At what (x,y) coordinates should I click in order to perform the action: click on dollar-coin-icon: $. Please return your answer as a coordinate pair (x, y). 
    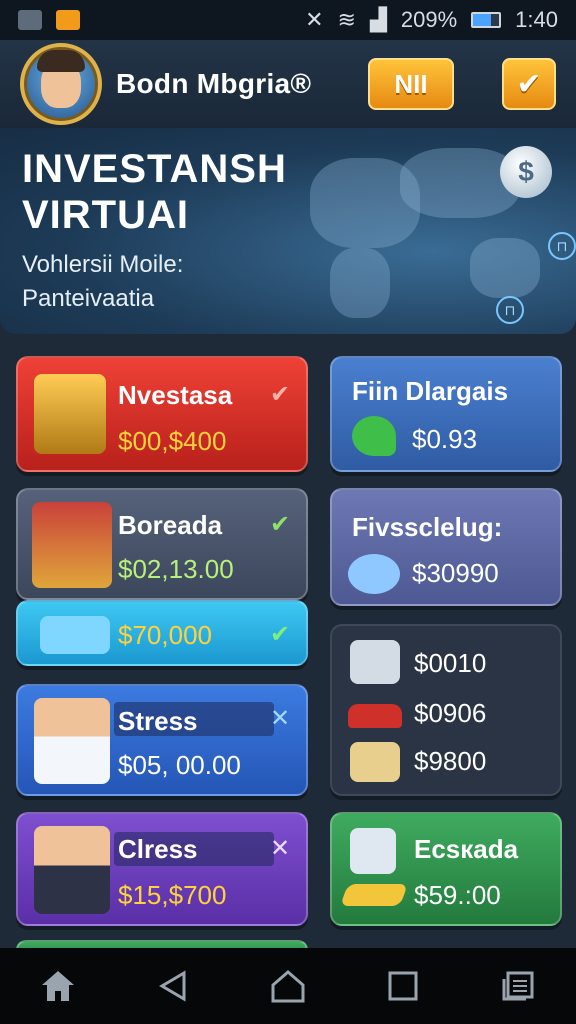
    Looking at the image, I should click on (526, 172).